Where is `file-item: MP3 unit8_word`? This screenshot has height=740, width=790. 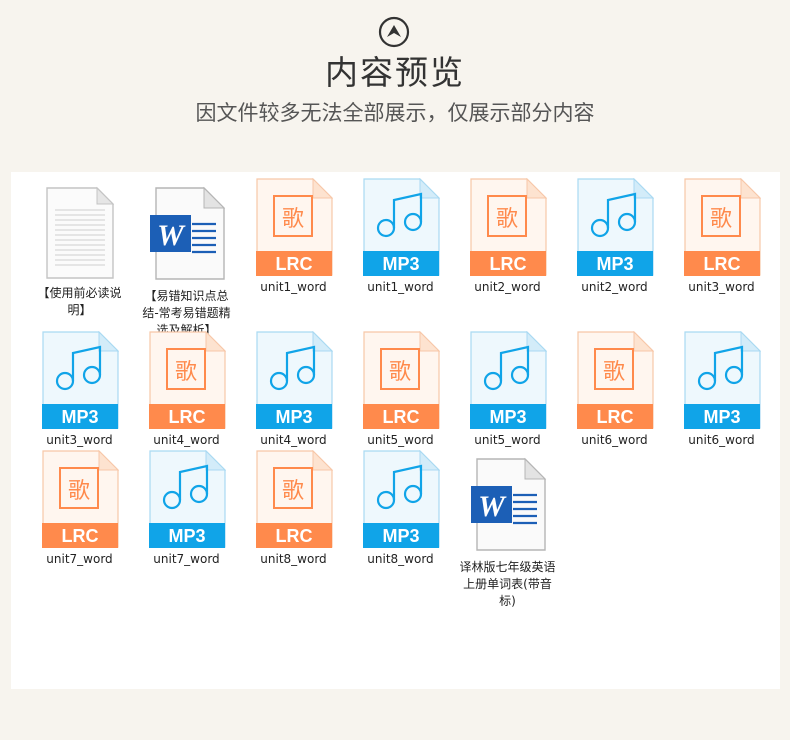
file-item: MP3 unit8_word is located at coordinates (400, 509).